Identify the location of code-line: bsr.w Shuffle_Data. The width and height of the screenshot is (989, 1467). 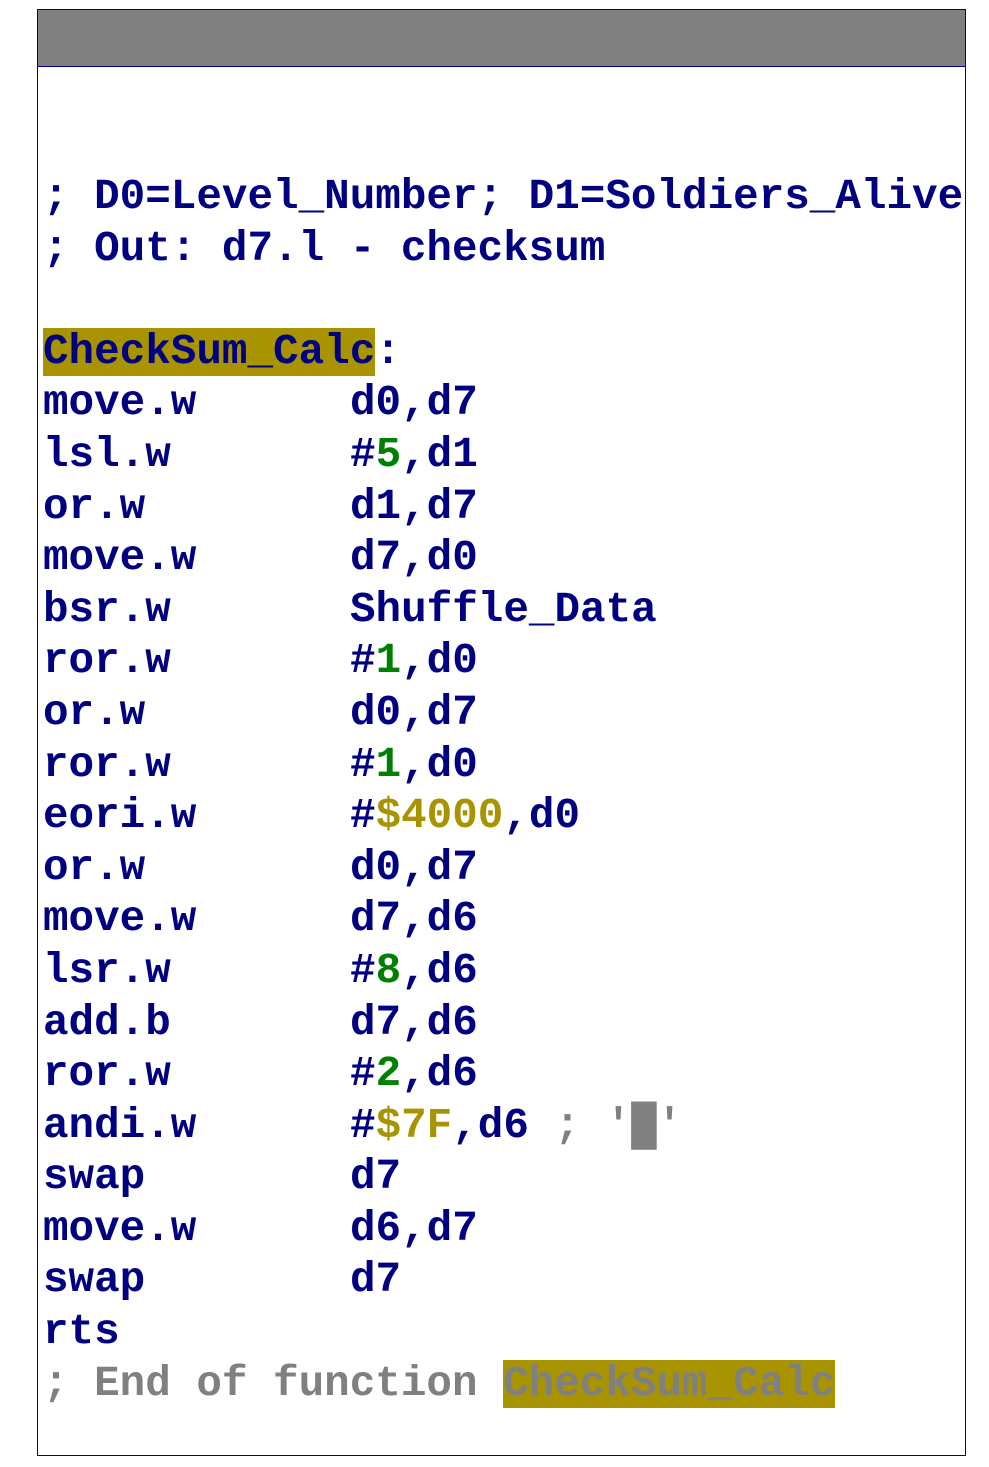
(503, 611).